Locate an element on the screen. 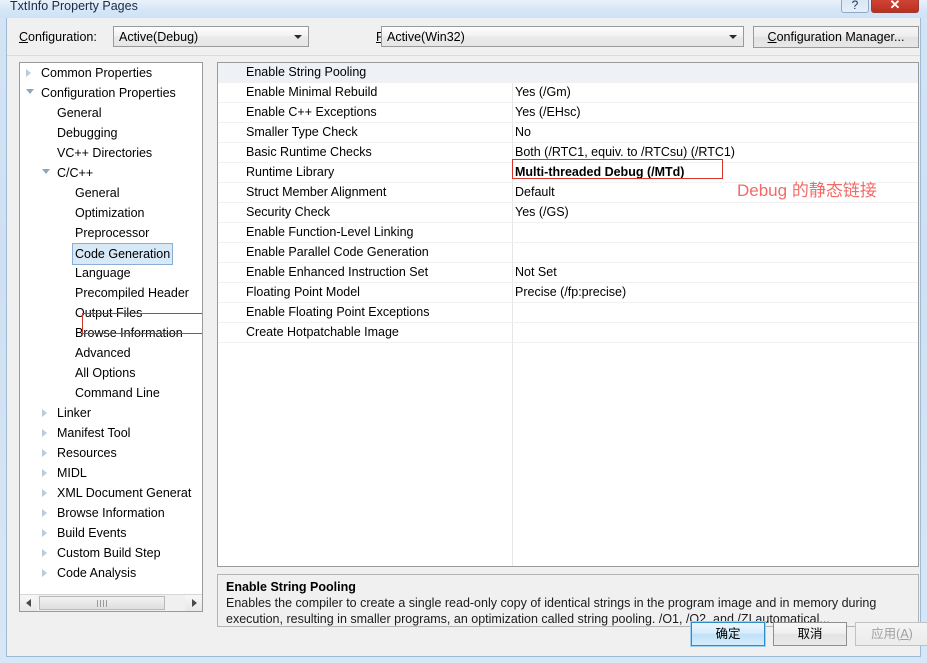 The height and width of the screenshot is (663, 927). help-button: ? is located at coordinates (855, 6).